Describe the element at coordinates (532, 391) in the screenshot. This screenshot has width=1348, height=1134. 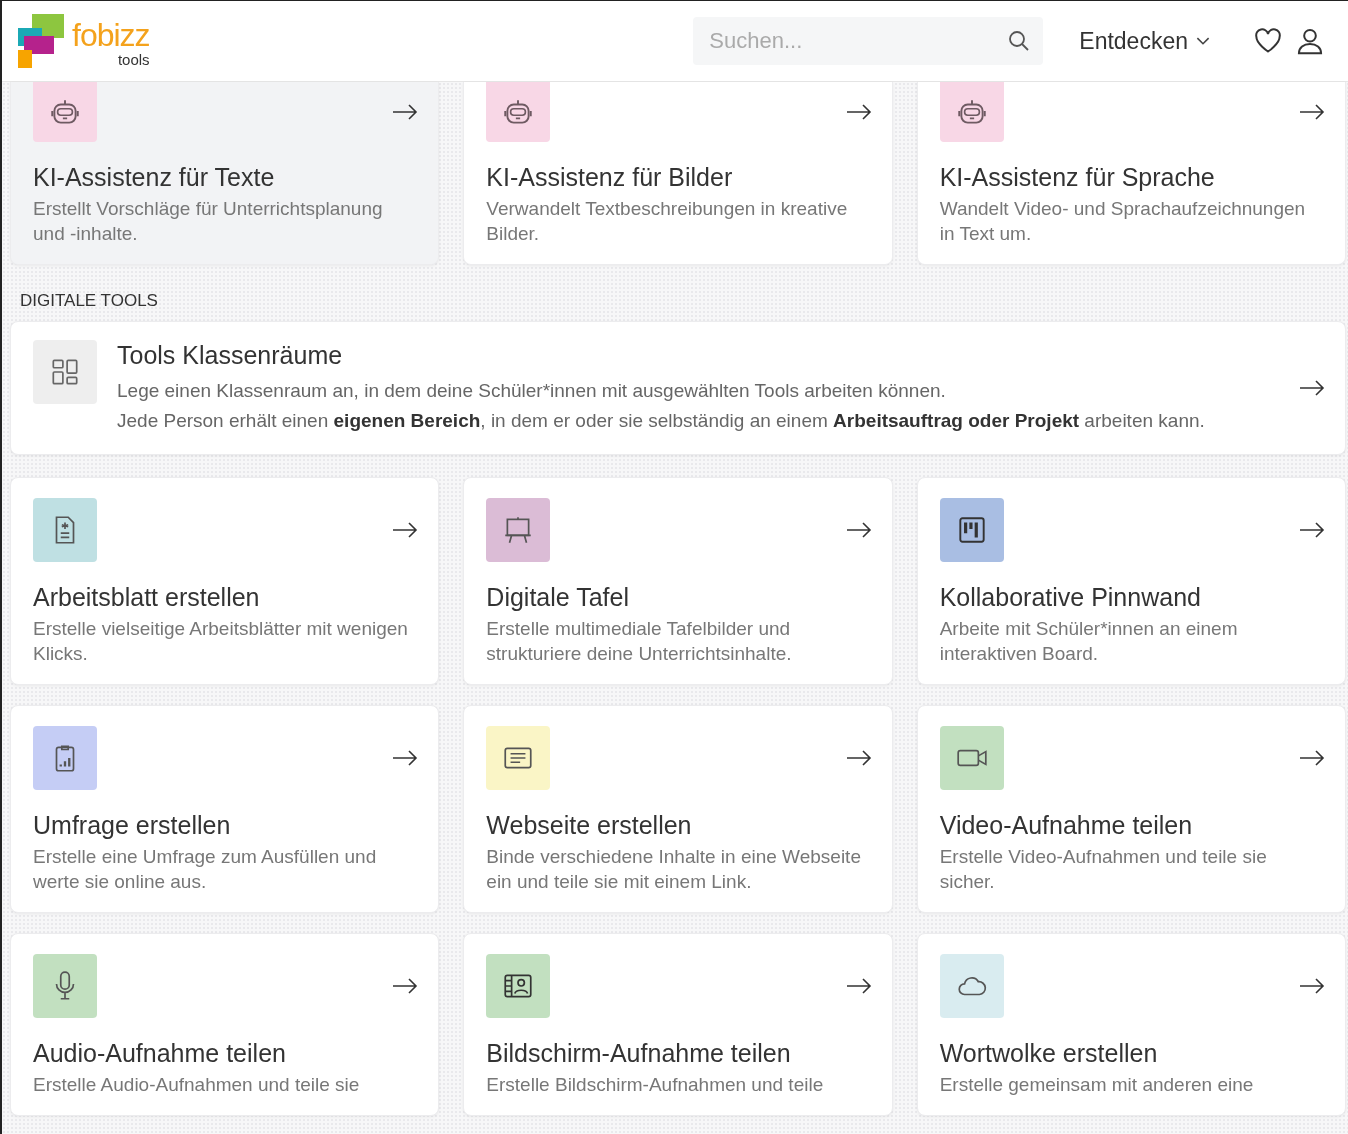
I see `card-description: Lege einen Klassenraum an, in dem deine Schüler*innen mit ausgewählten Tools arbeiten können.` at that location.